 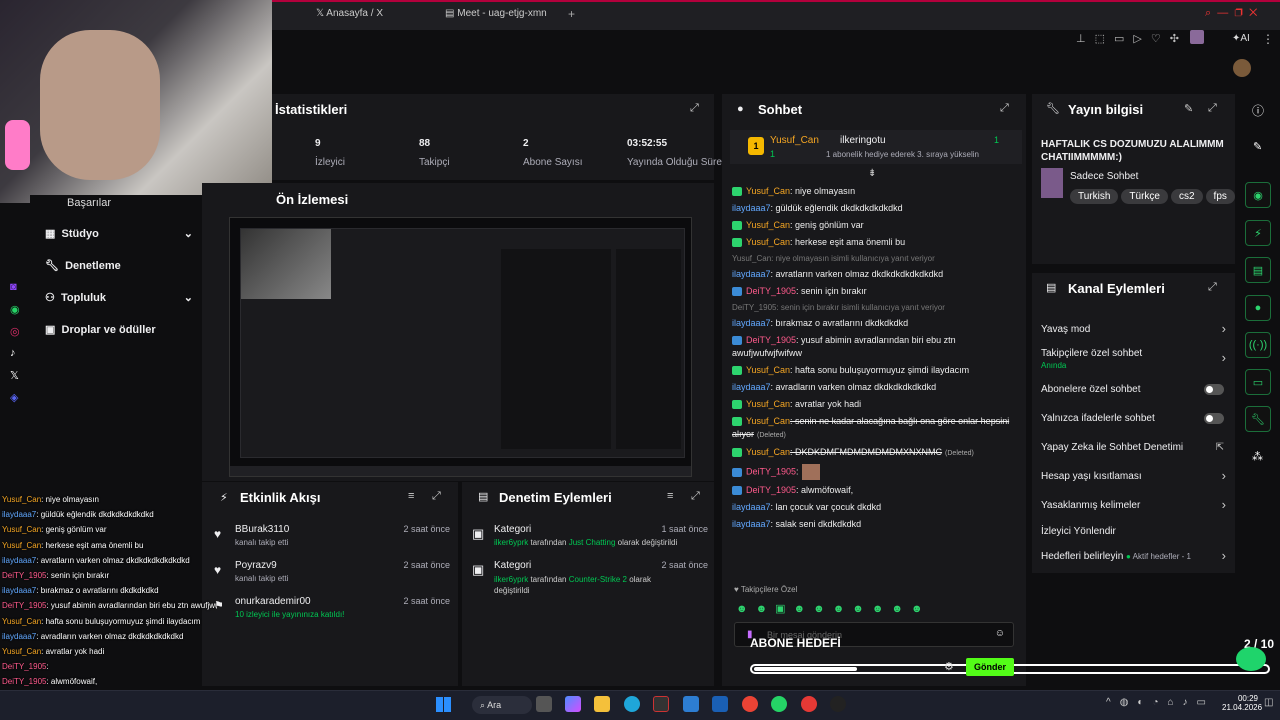 I want to click on search-icon: ⌕, so click(x=1208, y=13).